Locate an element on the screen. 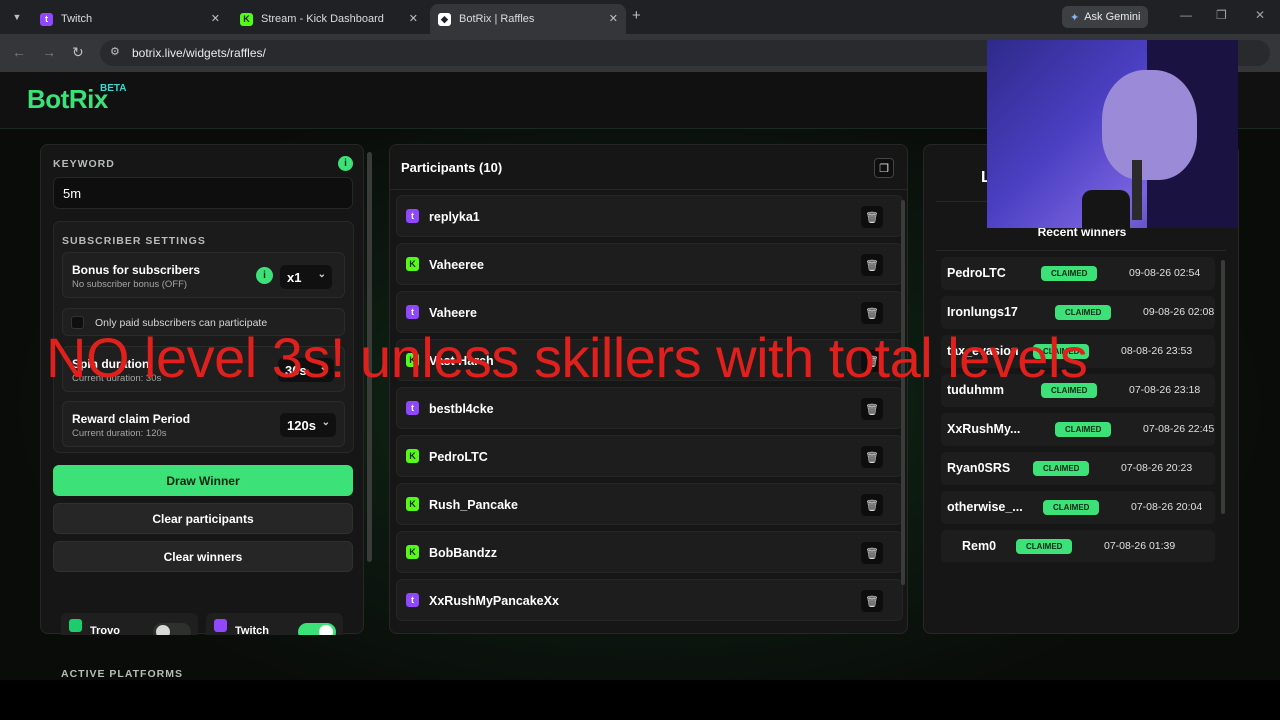 Image resolution: width=1280 pixels, height=720 pixels. participants-title: Participants (10) is located at coordinates (452, 167).